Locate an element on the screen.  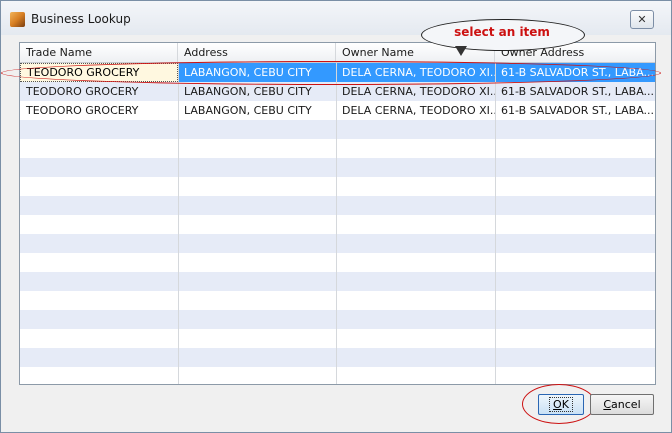
column-header-trade-name: Trade Name is located at coordinates (99, 52).